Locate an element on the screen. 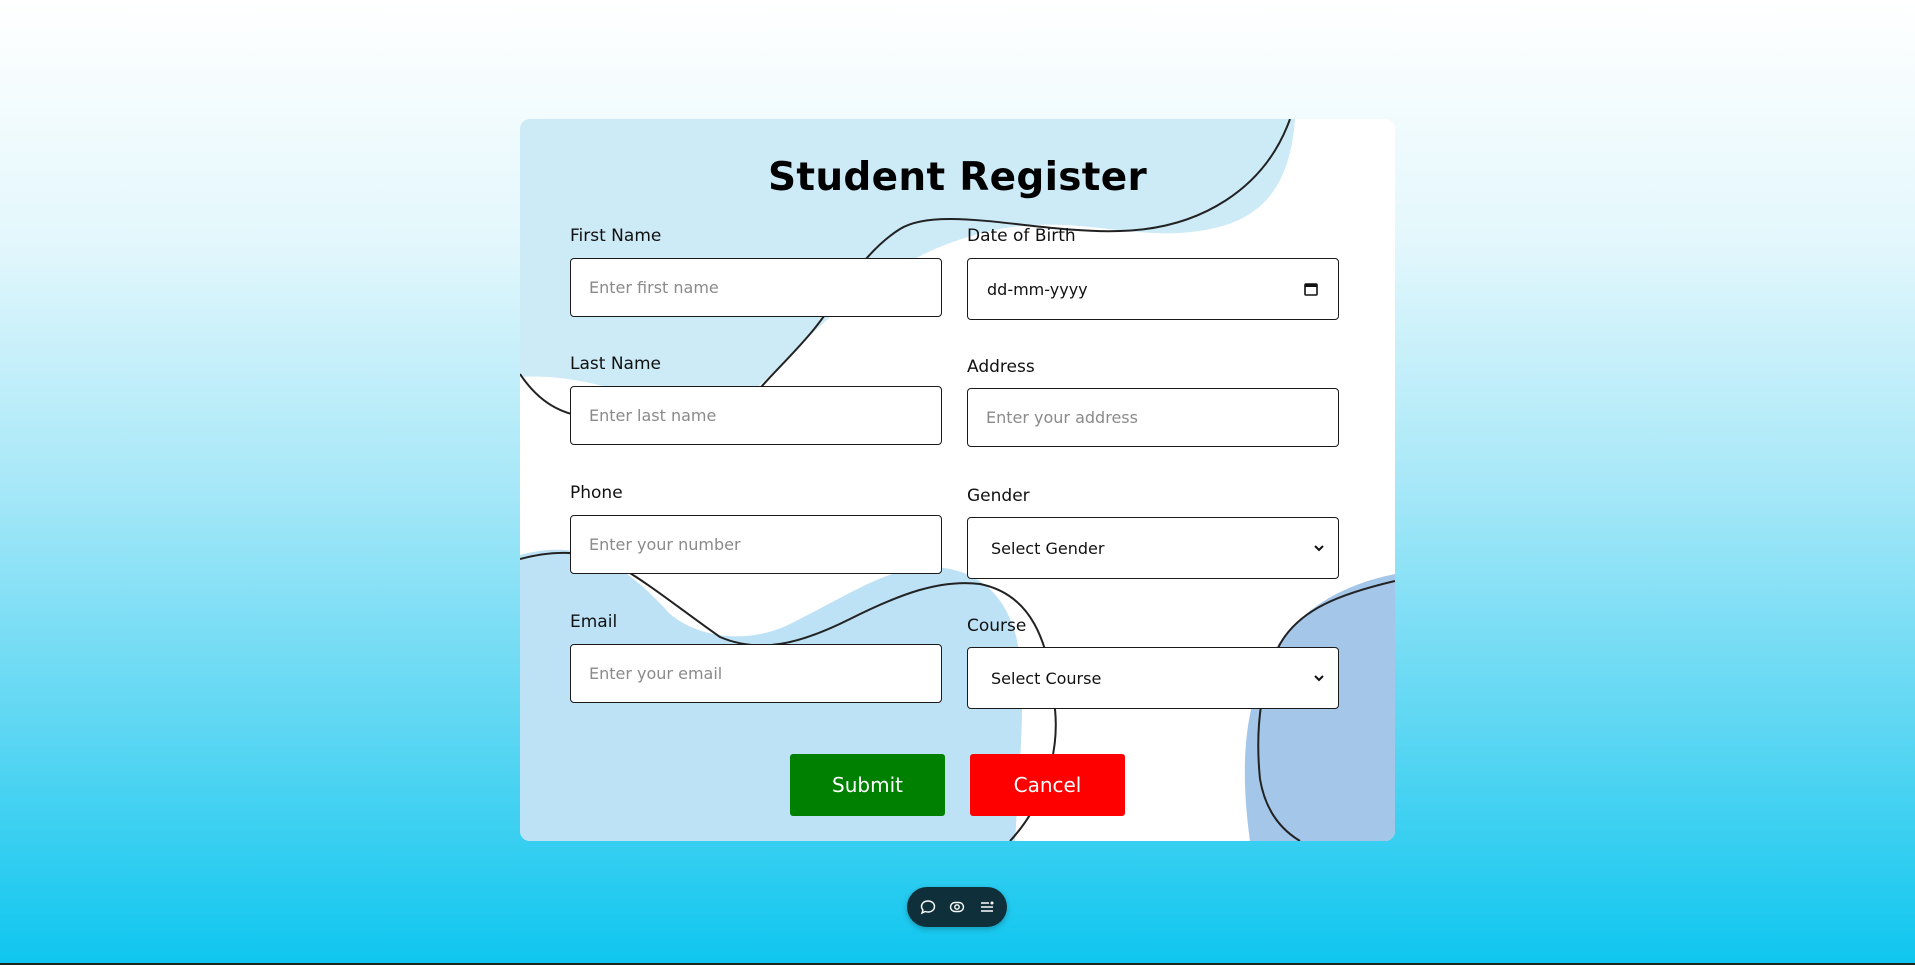  gender-select: Select Gender is located at coordinates (1153, 548).